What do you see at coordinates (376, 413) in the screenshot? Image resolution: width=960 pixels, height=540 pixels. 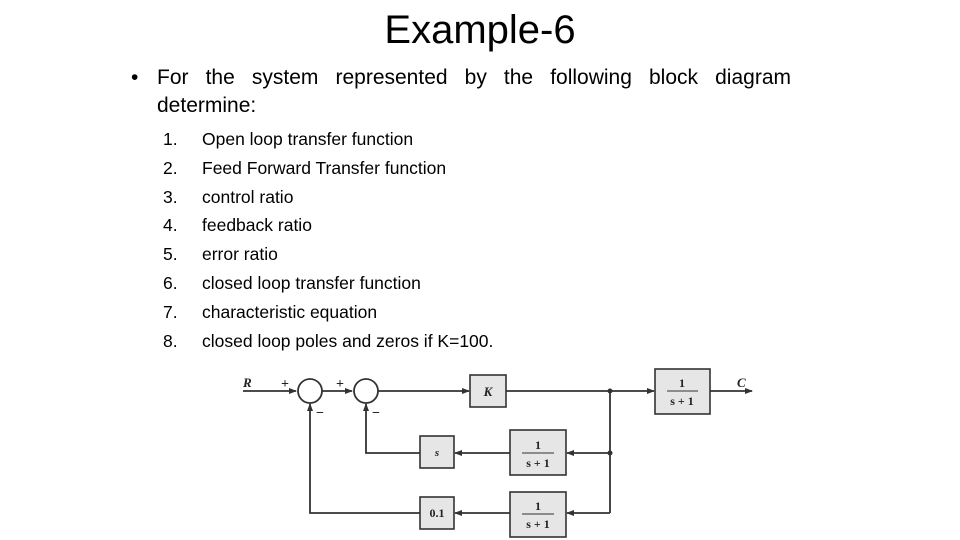 I see `sum2-minus-sign: −` at bounding box center [376, 413].